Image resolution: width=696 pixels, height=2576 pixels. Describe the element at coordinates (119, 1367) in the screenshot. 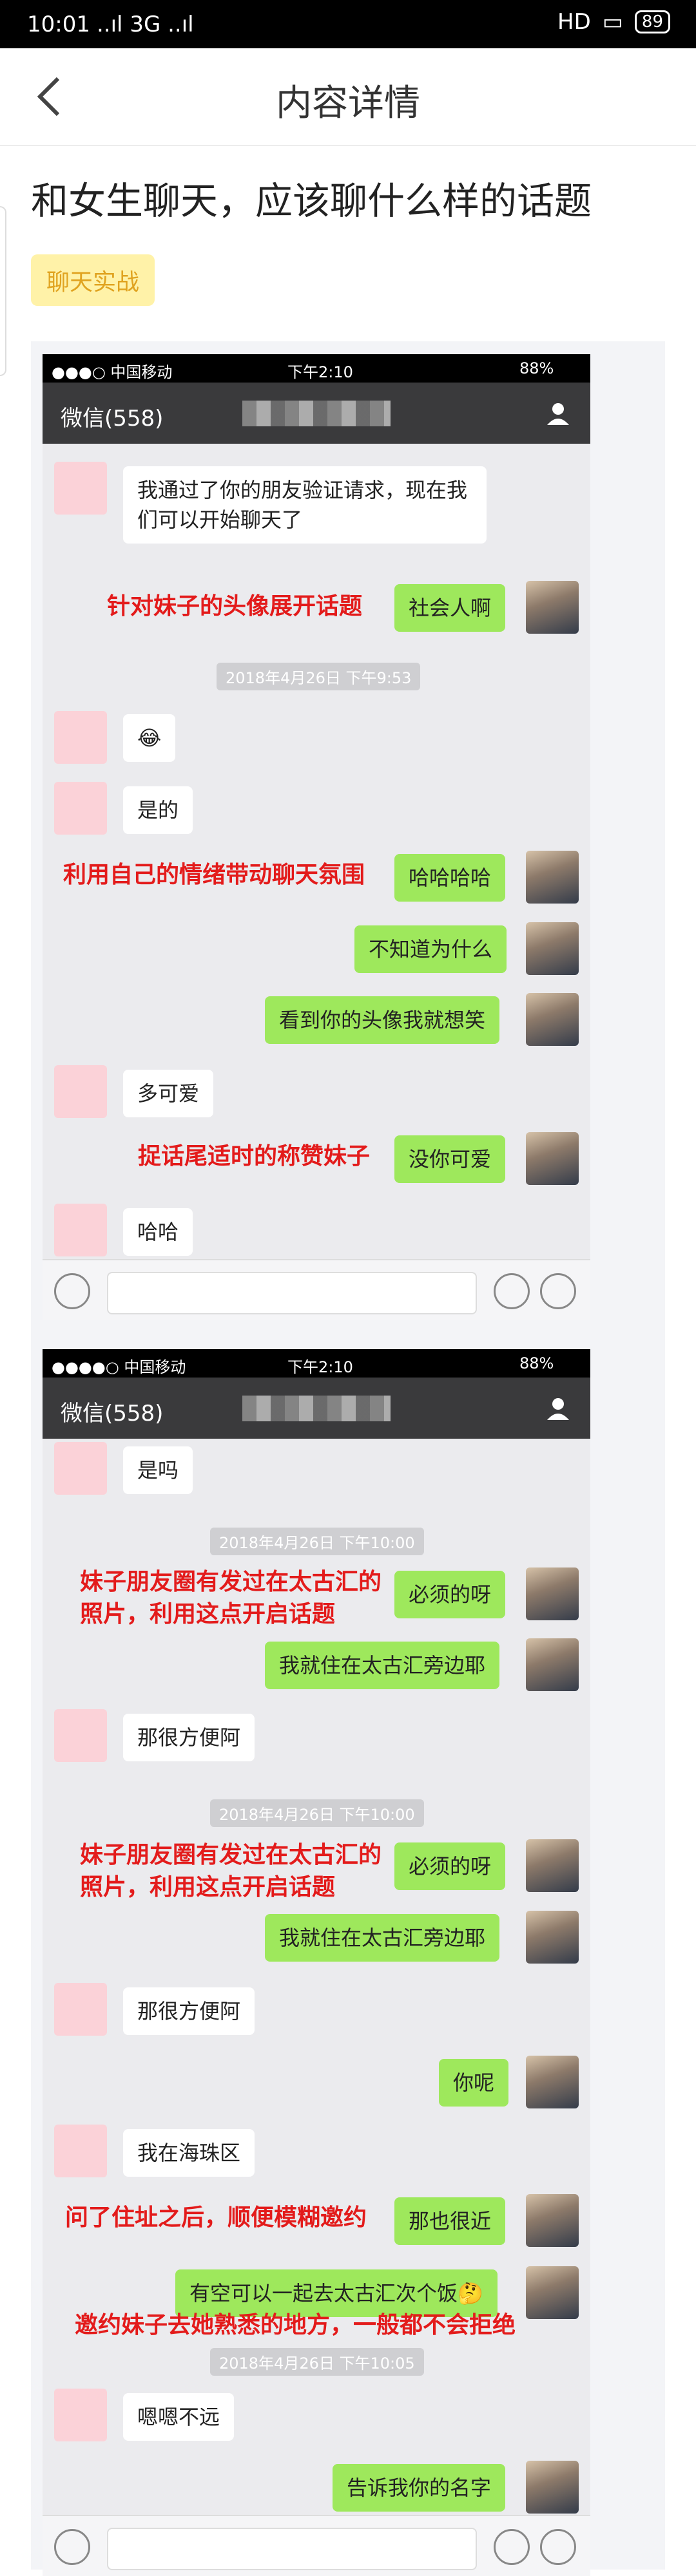

I see `carrier-label: ●●●●○ 中国移动` at that location.